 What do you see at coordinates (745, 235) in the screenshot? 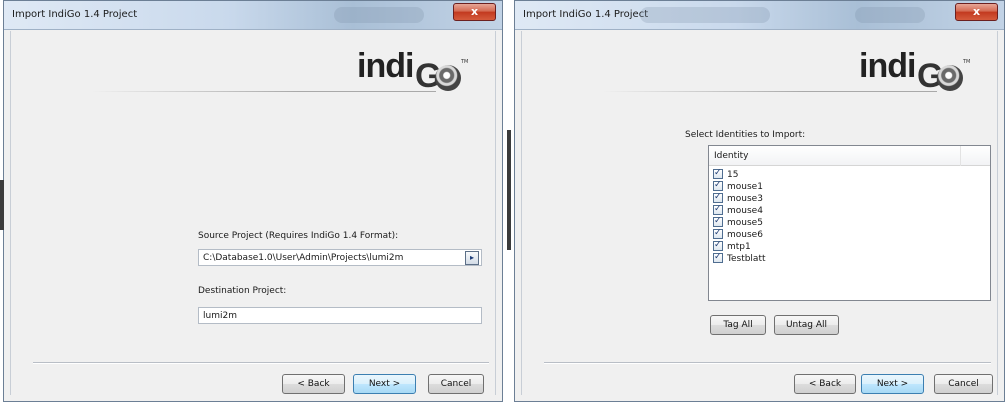
I see `identity-label: mouse6` at bounding box center [745, 235].